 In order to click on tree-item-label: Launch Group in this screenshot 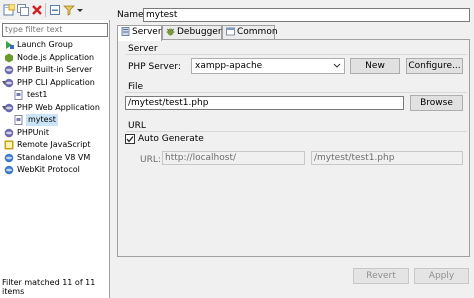, I will do `click(45, 44)`.